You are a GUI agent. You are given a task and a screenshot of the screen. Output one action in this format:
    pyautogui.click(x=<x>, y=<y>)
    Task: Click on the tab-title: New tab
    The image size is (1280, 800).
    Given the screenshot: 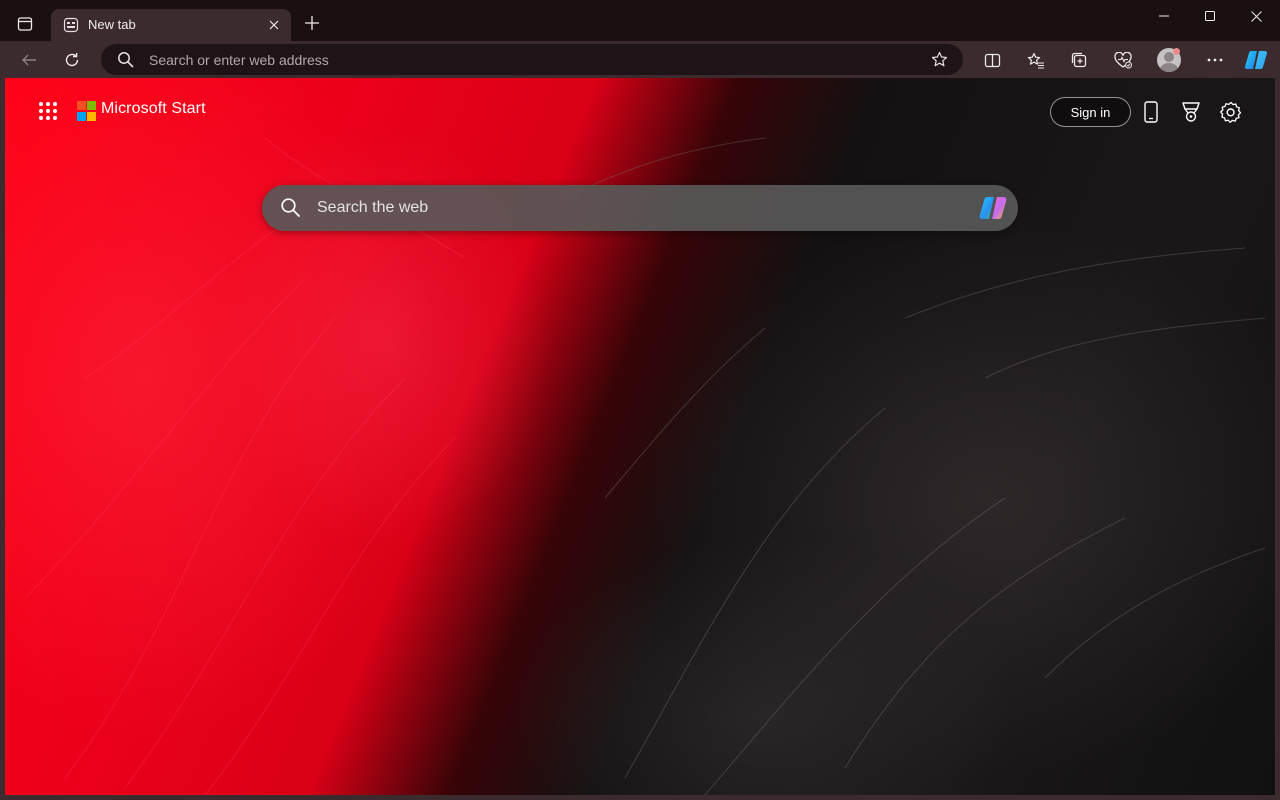 What is the action you would take?
    pyautogui.click(x=112, y=24)
    